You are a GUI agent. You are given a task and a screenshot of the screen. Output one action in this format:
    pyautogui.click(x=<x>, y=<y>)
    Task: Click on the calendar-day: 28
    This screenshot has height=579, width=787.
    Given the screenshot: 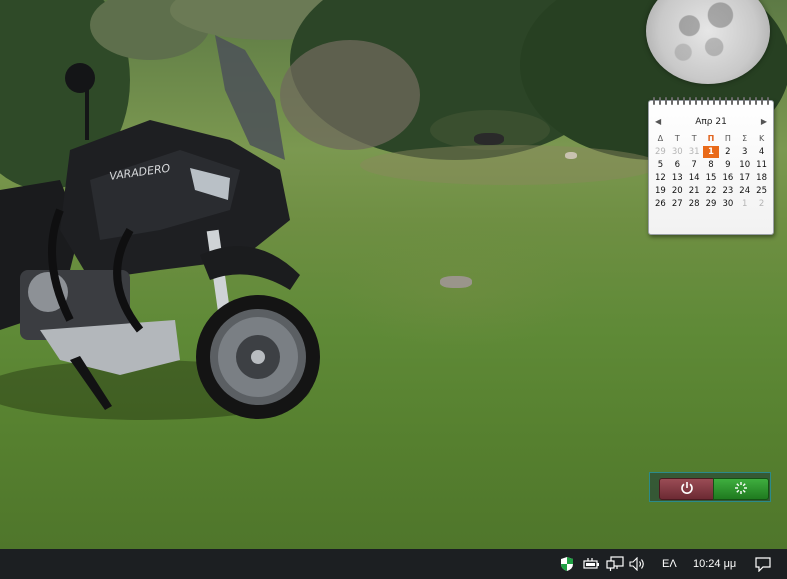 What is the action you would take?
    pyautogui.click(x=694, y=204)
    